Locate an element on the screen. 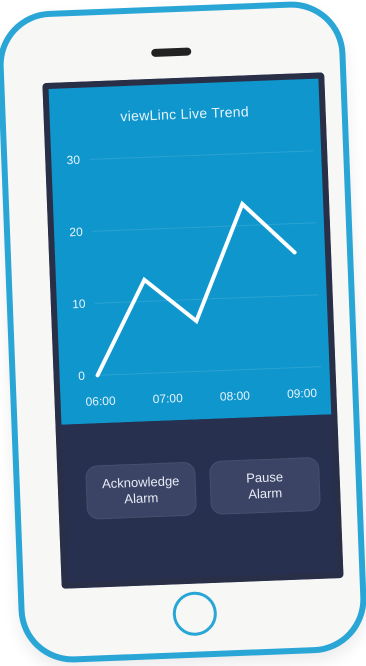  y-tick-label: 30 is located at coordinates (73, 160).